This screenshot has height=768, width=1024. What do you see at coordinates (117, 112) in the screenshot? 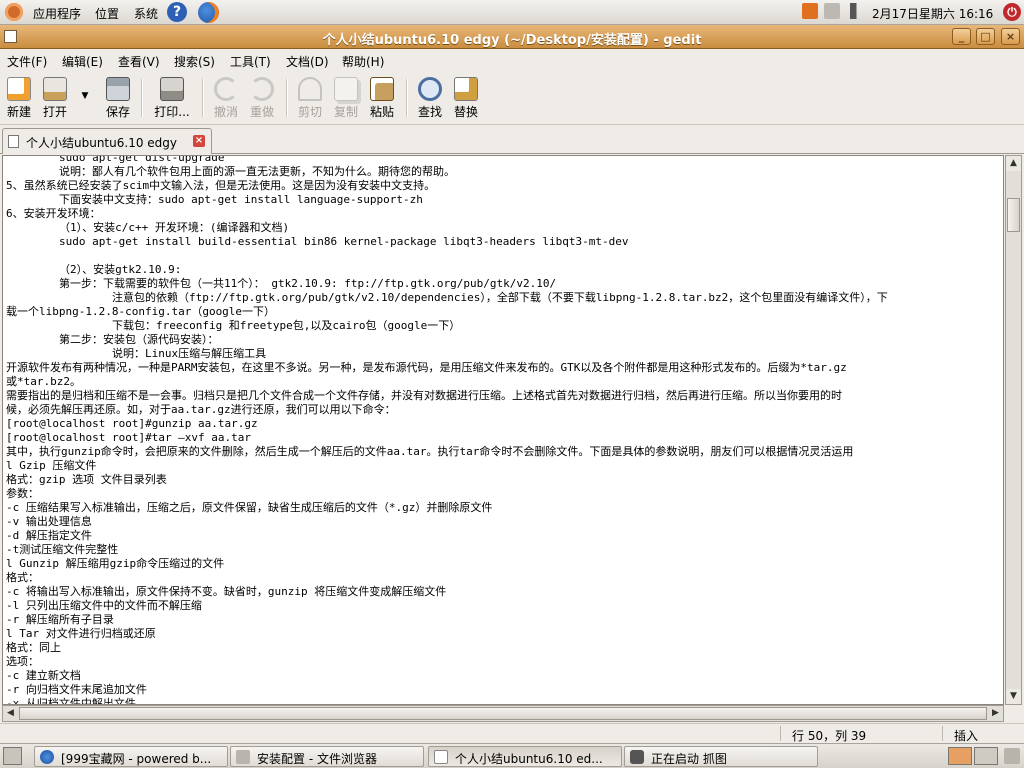
I see `save-label: 保存` at bounding box center [117, 112].